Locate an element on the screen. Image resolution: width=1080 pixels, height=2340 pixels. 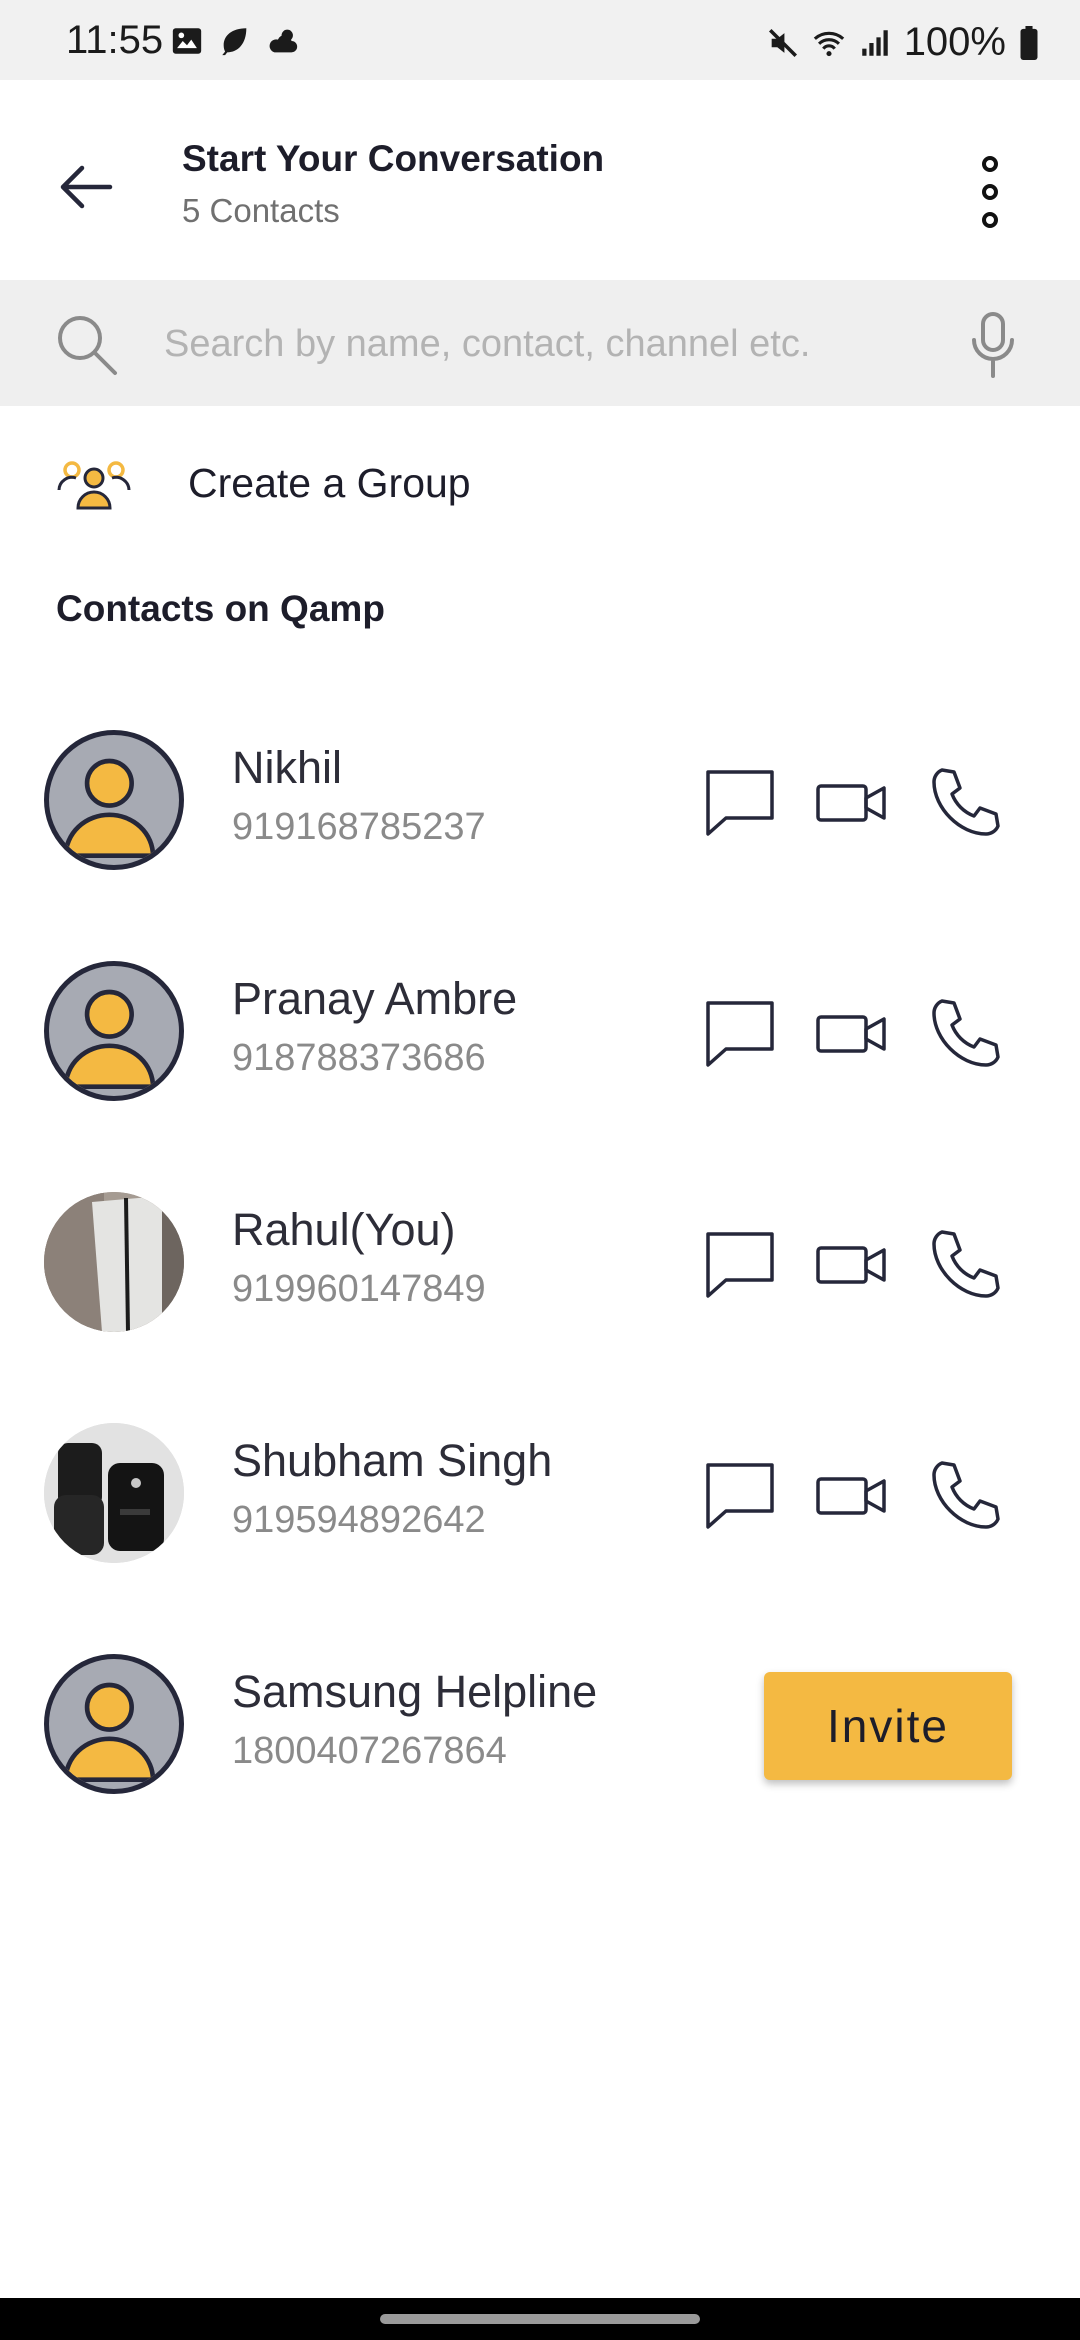
contact-row: Samsung Helpline 1800407267864 Invite is located at coordinates (540, 1724).